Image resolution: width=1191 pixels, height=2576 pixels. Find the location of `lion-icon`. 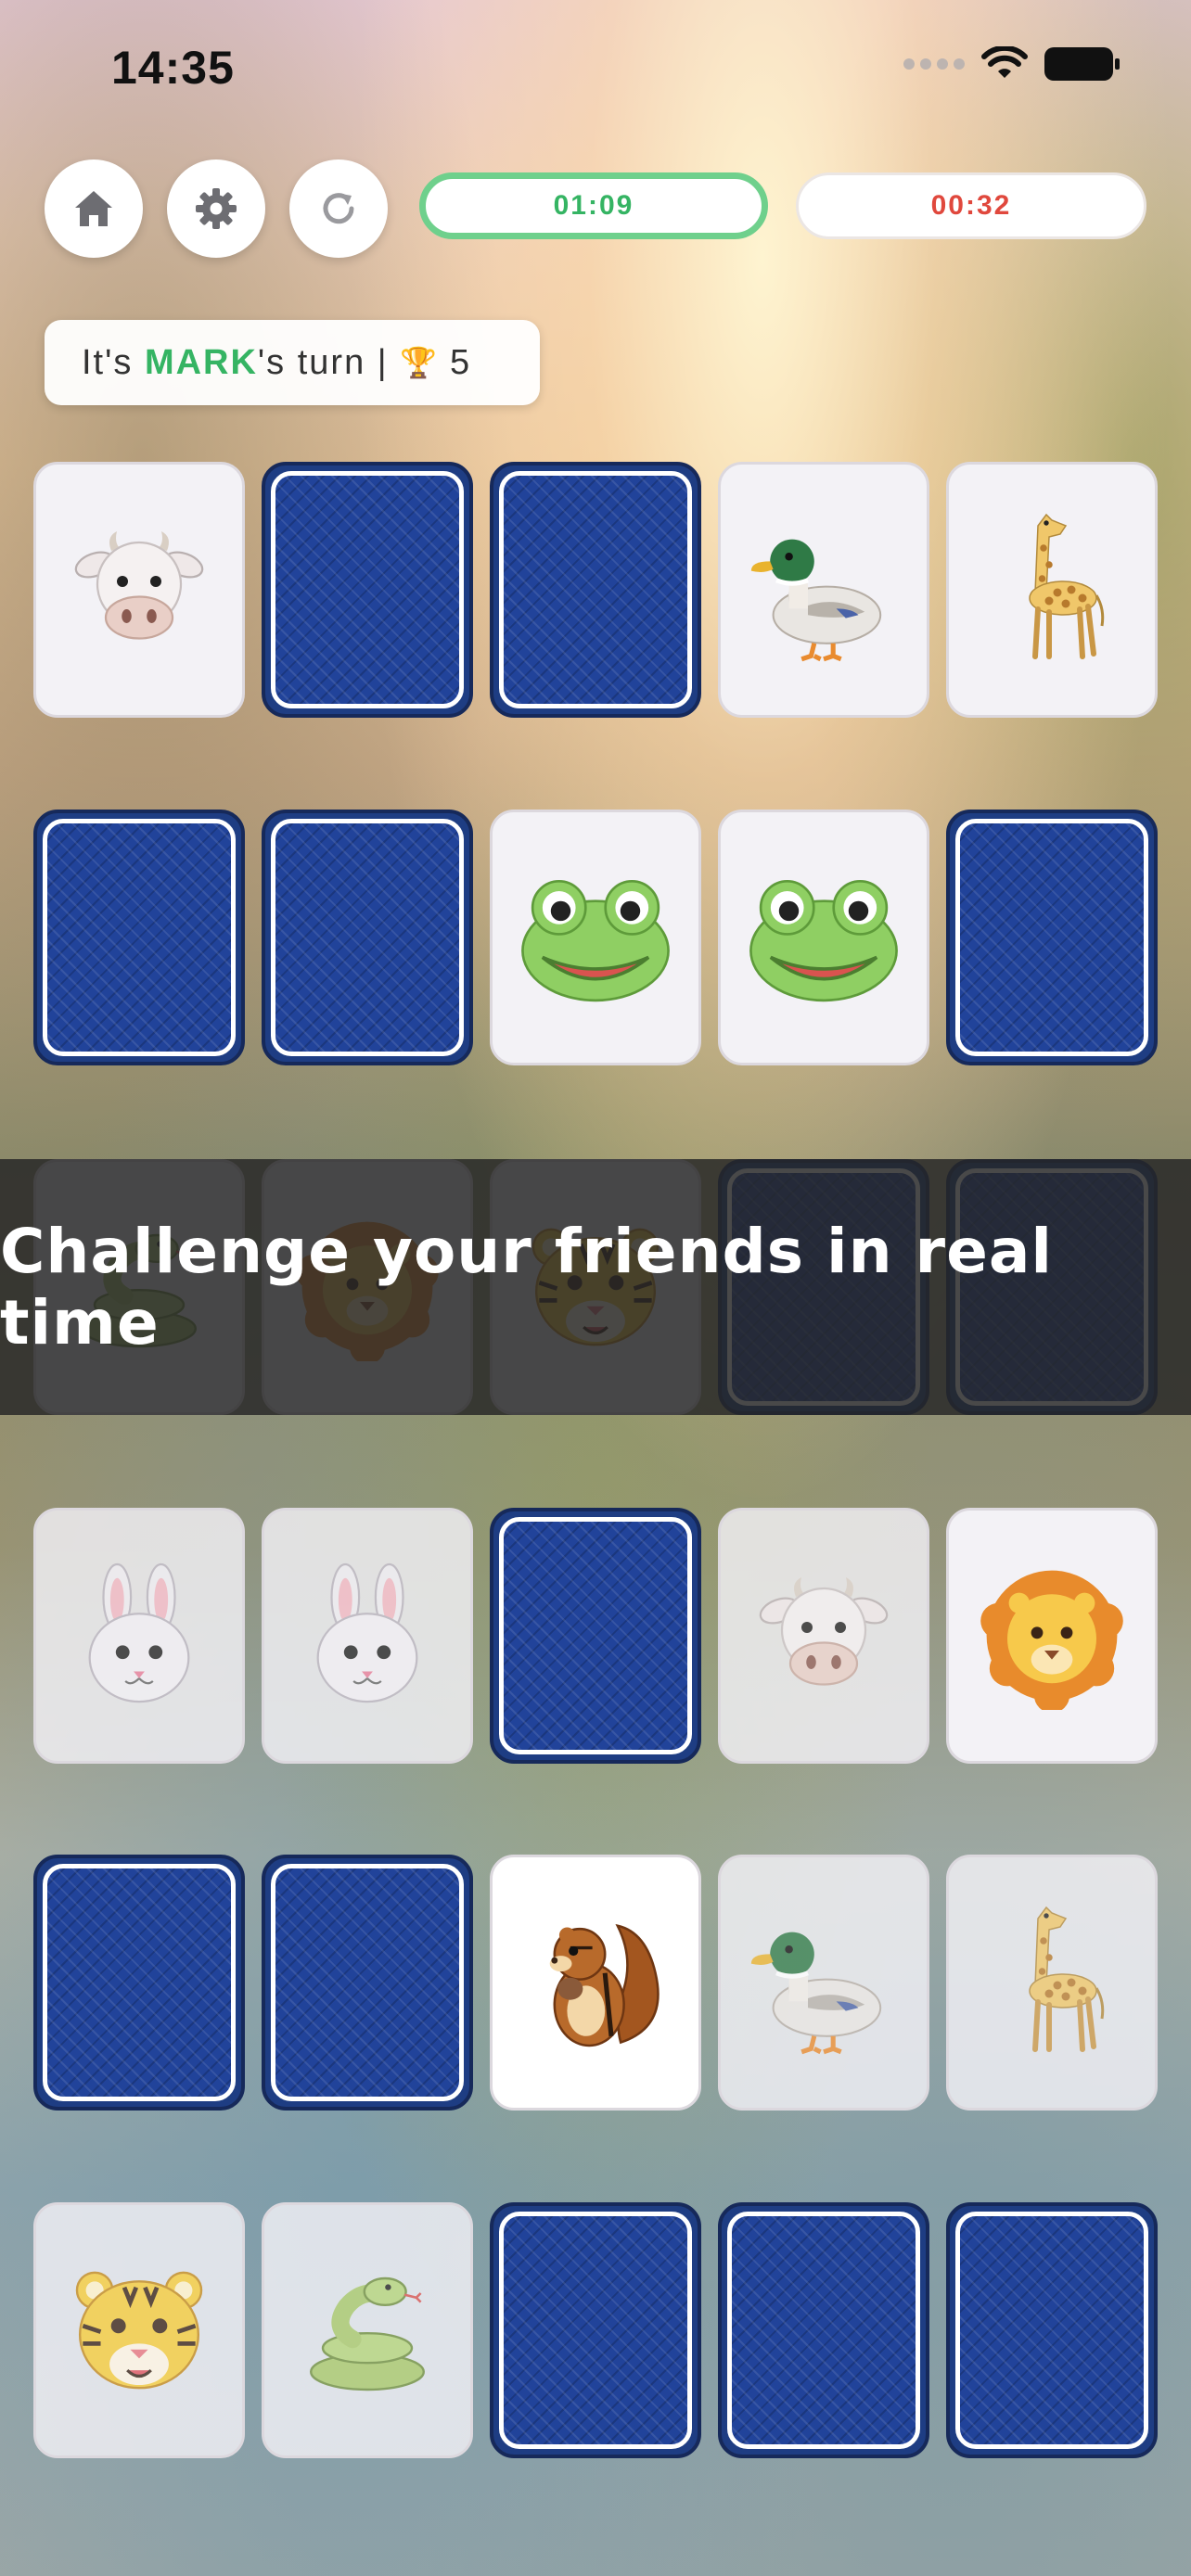

lion-icon is located at coordinates (1052, 1636).